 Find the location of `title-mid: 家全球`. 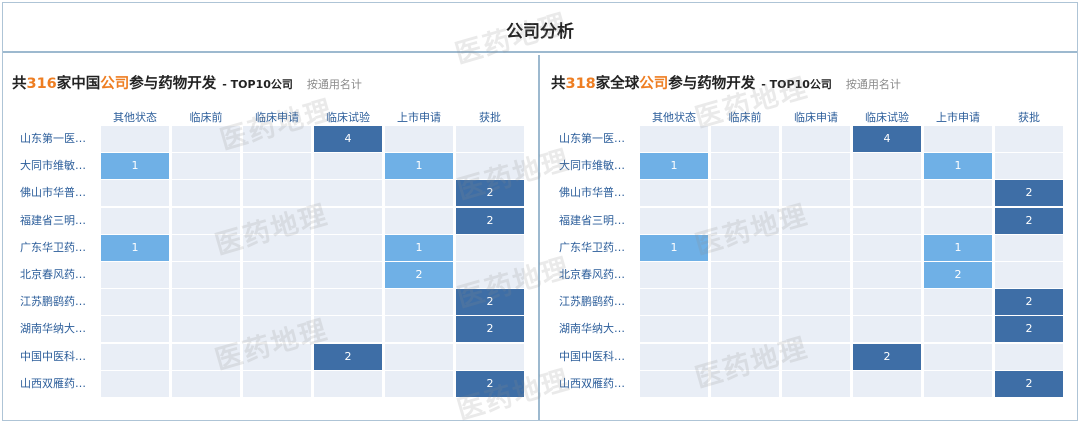

title-mid: 家全球 is located at coordinates (617, 84).